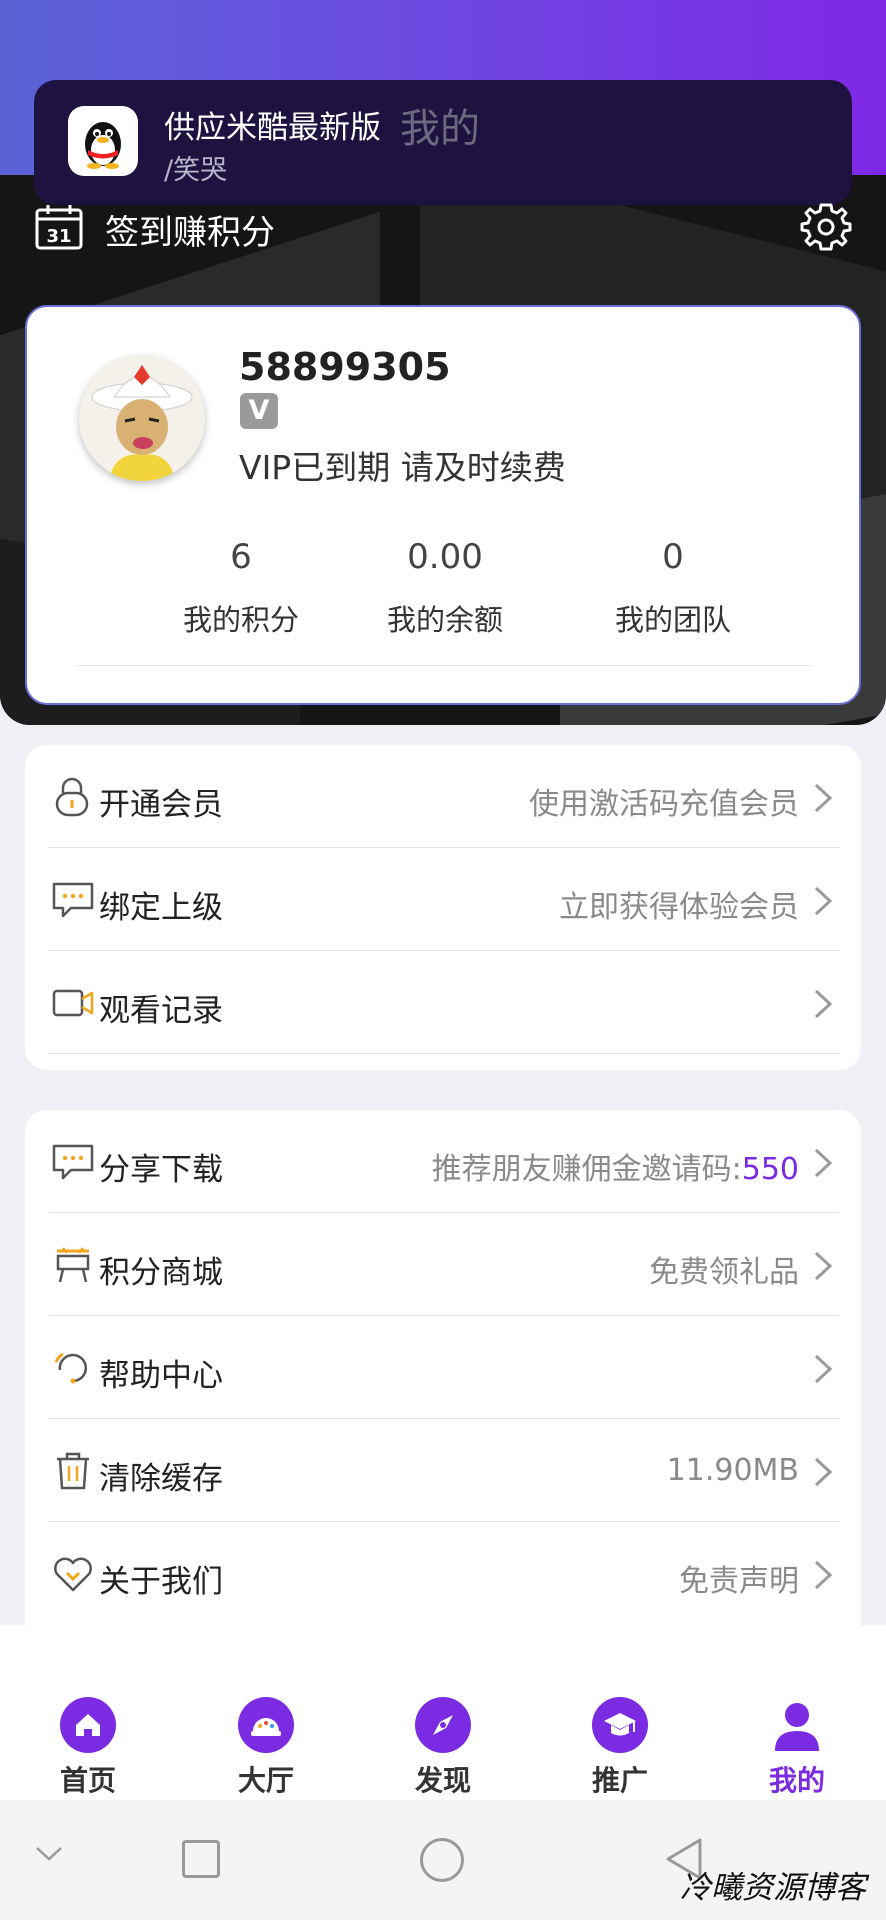 The image size is (886, 1920). What do you see at coordinates (442, 1780) in the screenshot?
I see `tab-label: 发现` at bounding box center [442, 1780].